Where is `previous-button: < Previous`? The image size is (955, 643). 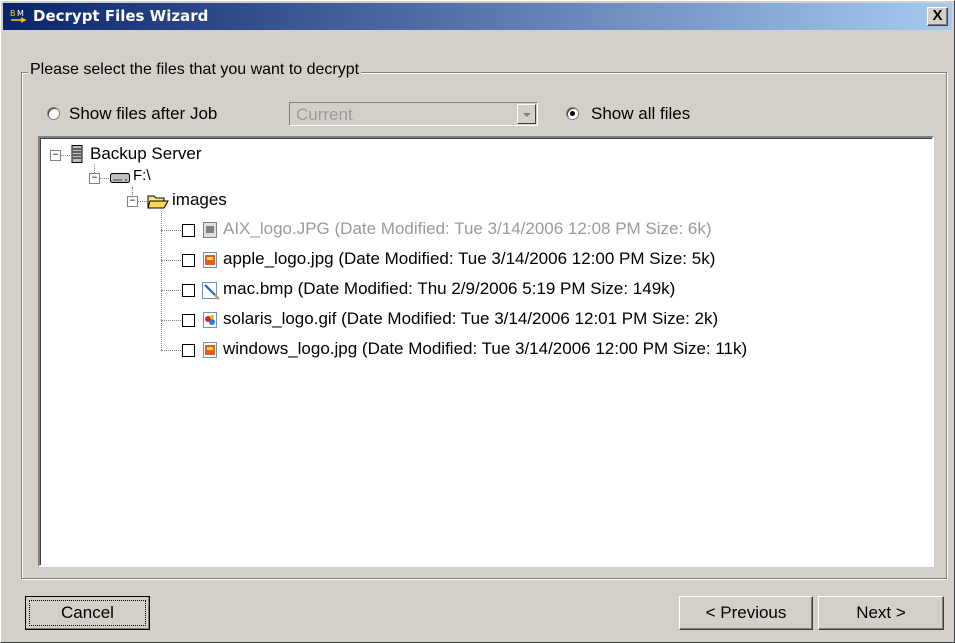
previous-button: < Previous is located at coordinates (746, 613).